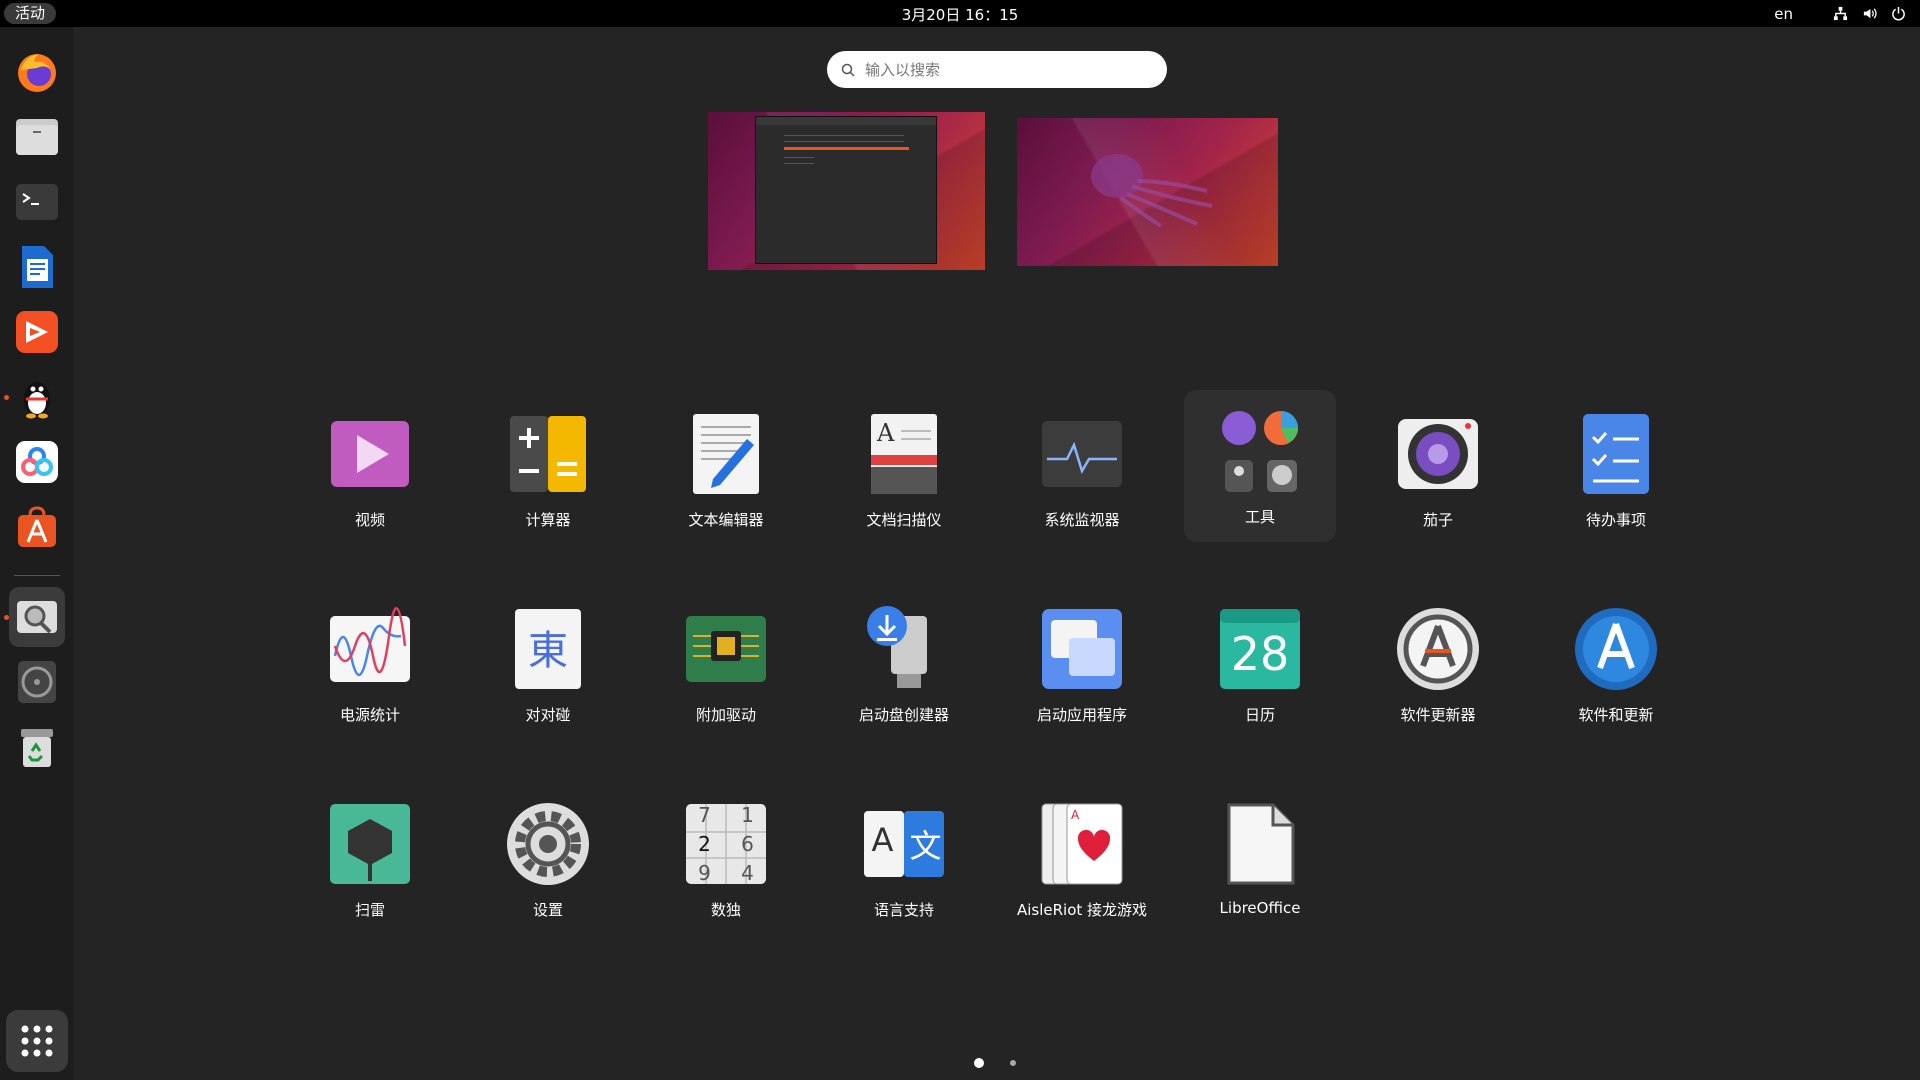 Image resolution: width=1920 pixels, height=1080 pixels. What do you see at coordinates (904, 520) in the screenshot?
I see `app-label: 文档扫描仪` at bounding box center [904, 520].